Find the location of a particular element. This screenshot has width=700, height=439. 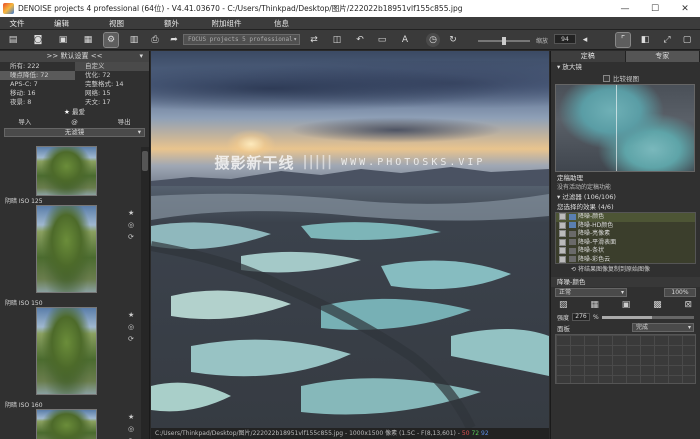

category-item: 完整格式: 14 is located at coordinates (112, 84).